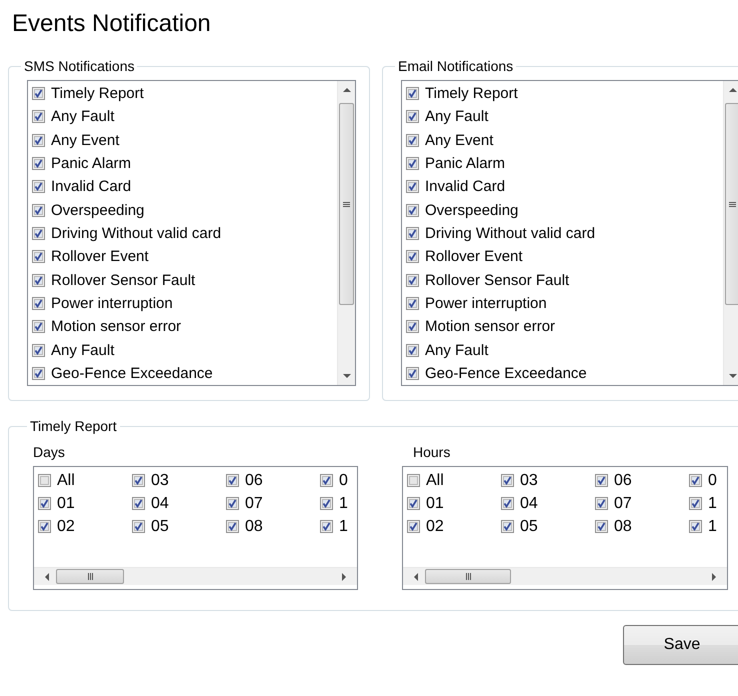  Describe the element at coordinates (97, 93) in the screenshot. I see `list-item: Timely Report` at that location.